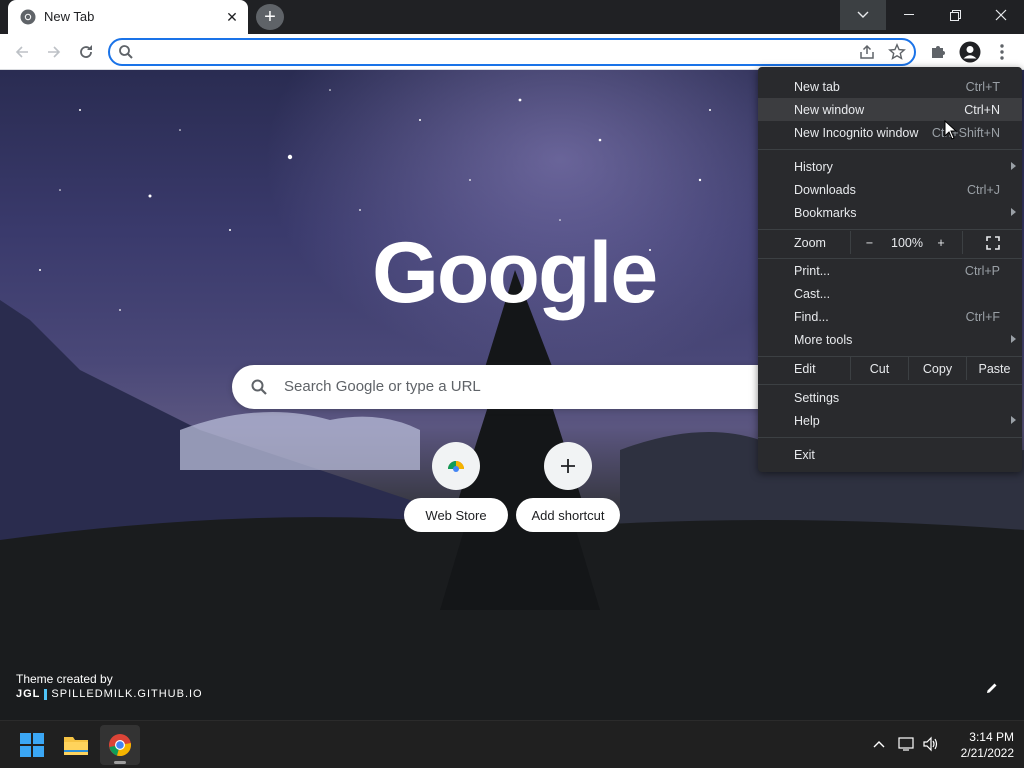 The height and width of the screenshot is (768, 1024). I want to click on menu-item-find: Find... Ctrl+F, so click(890, 316).